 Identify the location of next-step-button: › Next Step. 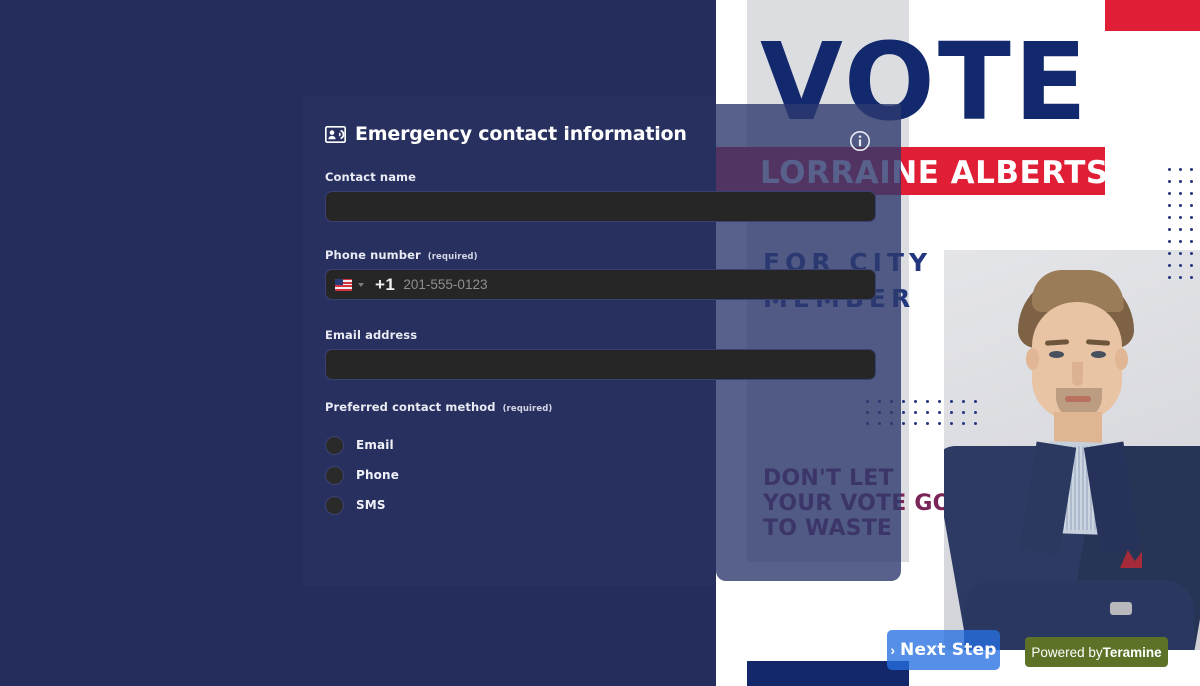
(943, 650).